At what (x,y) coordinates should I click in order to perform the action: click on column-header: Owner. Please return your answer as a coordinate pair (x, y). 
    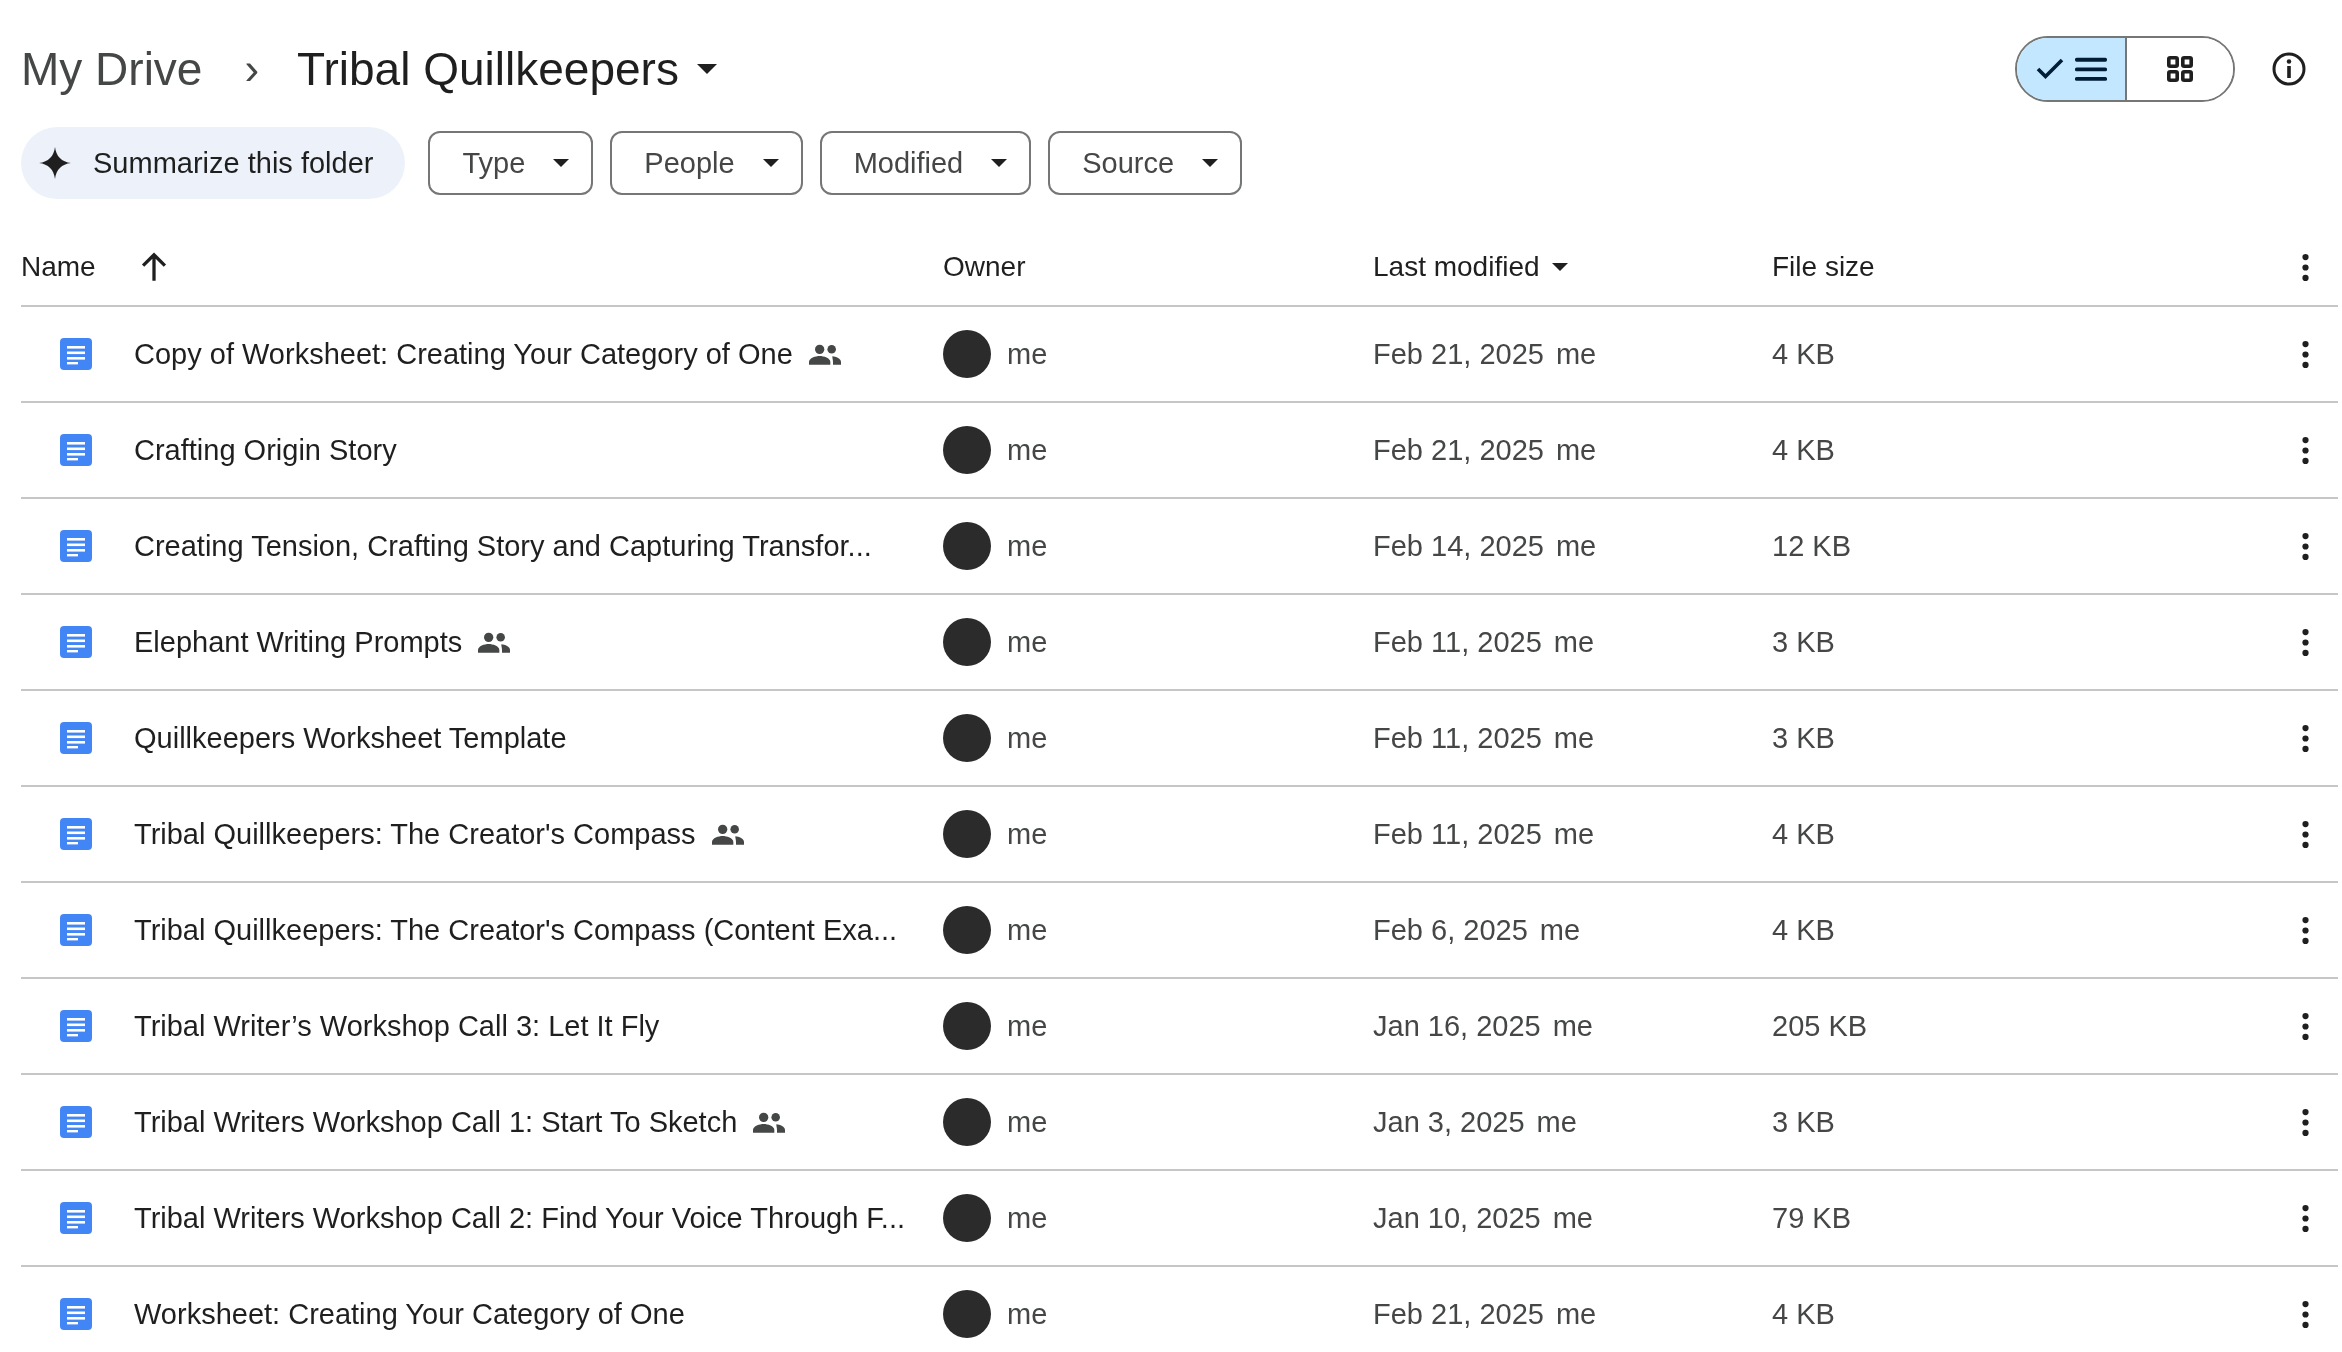
    Looking at the image, I should click on (1158, 267).